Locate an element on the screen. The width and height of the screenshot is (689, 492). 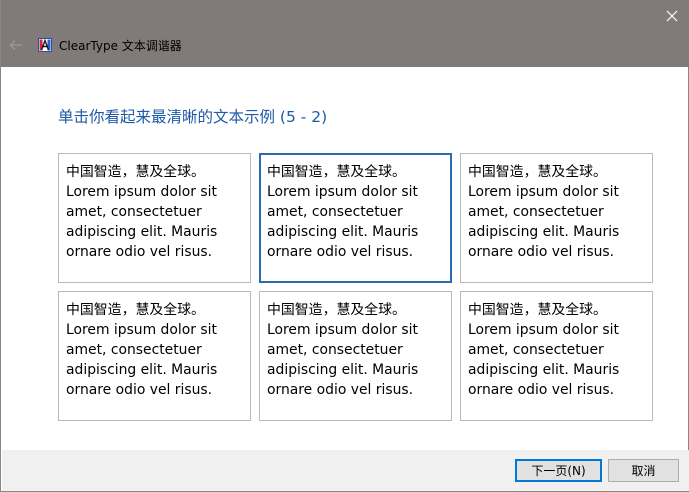
back-arrow-icon is located at coordinates (15, 45).